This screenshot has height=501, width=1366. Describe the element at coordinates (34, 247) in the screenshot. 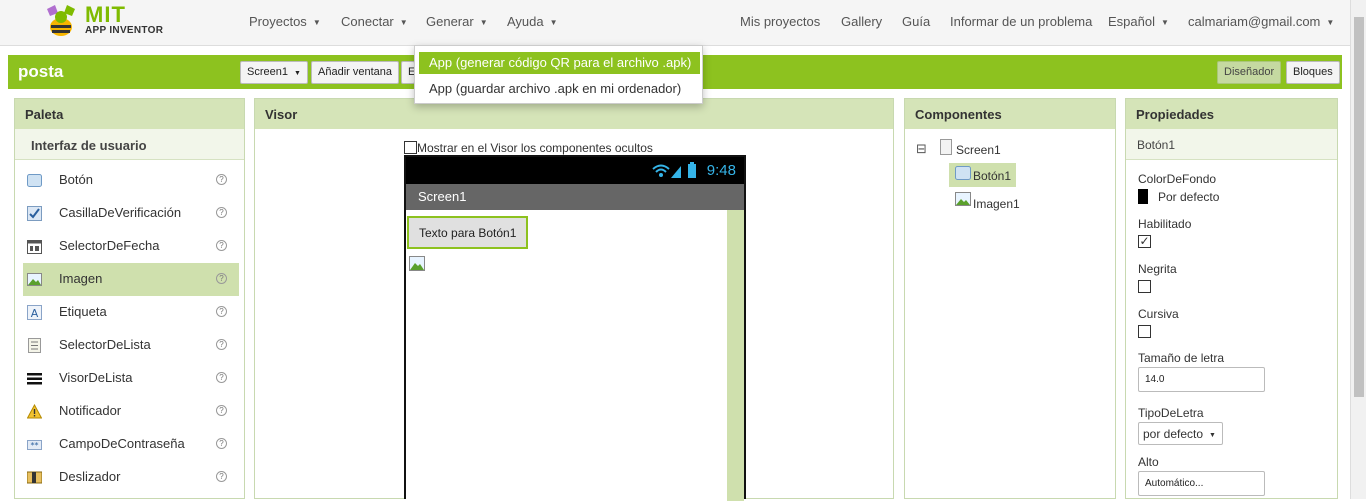

I see `datepicker-icon` at that location.